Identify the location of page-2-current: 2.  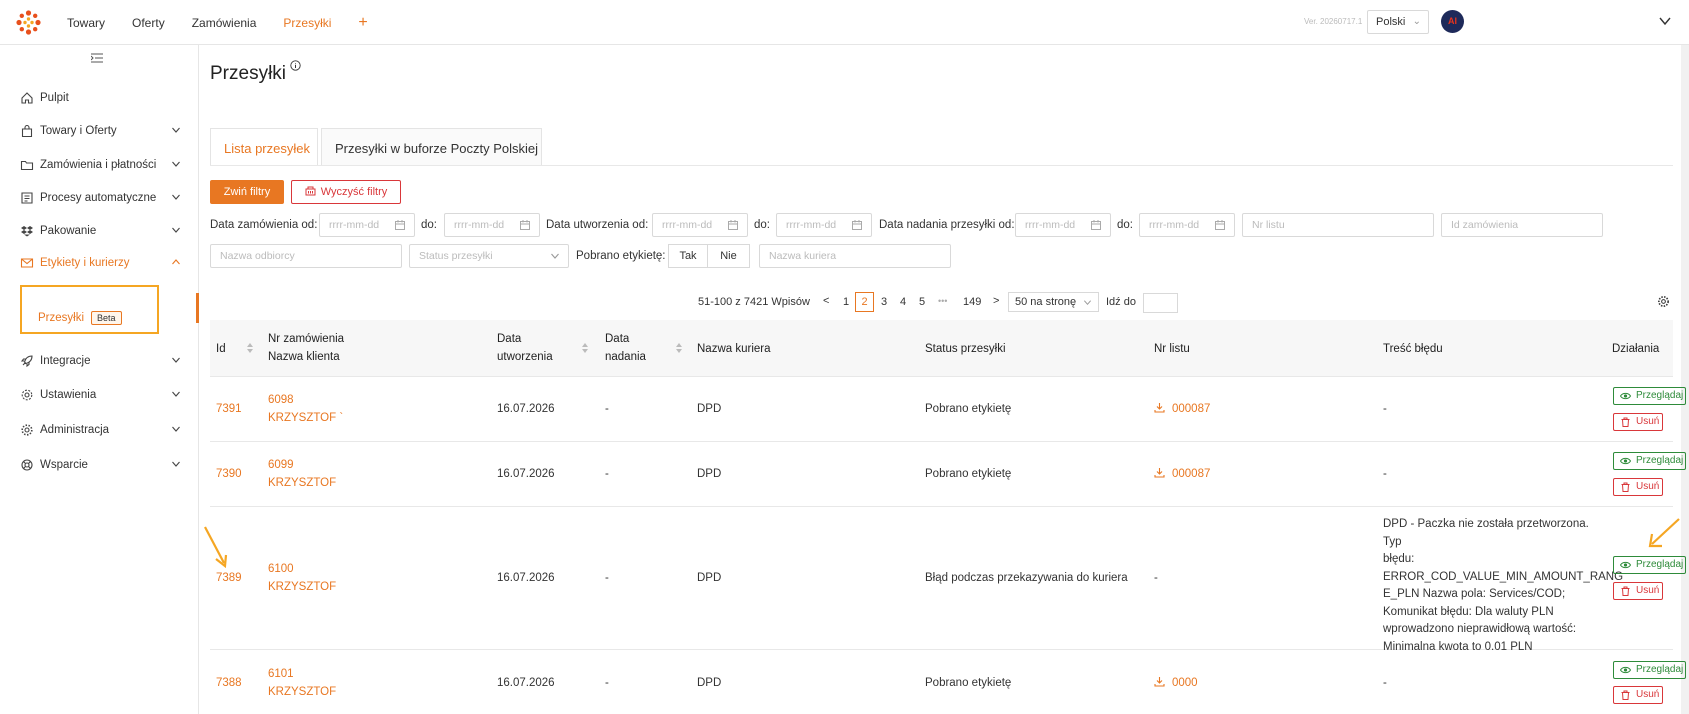
(864, 302).